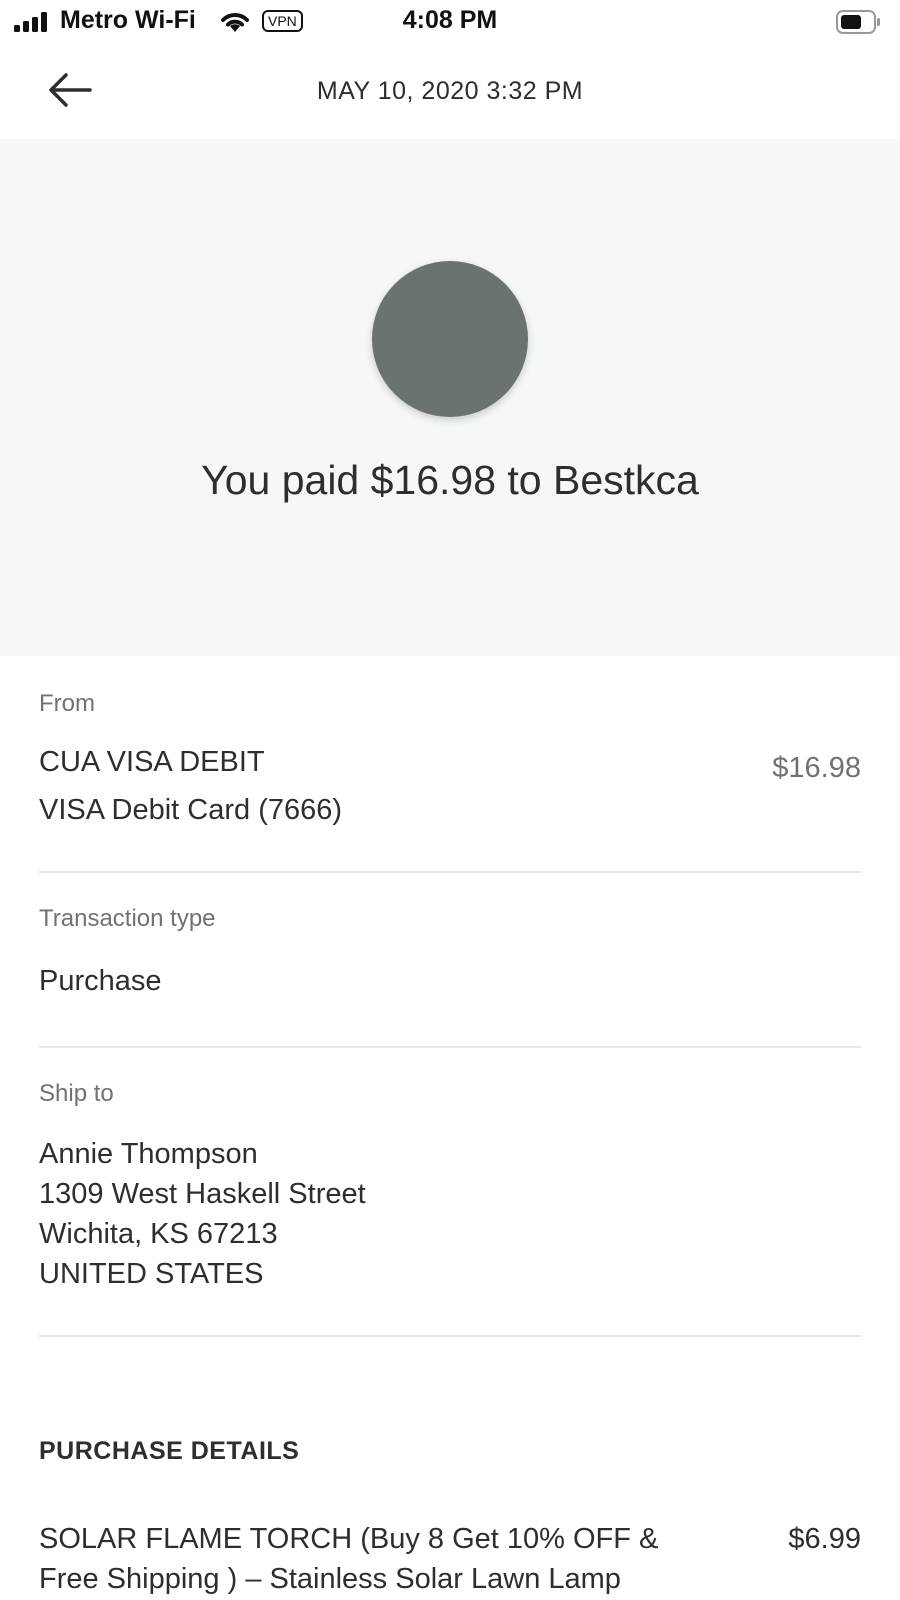 Image resolution: width=900 pixels, height=1600 pixels. I want to click on from-amount: $16.98, so click(816, 768).